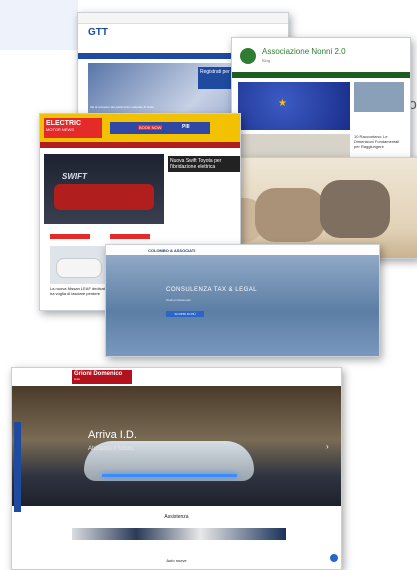 Image resolution: width=417 pixels, height=570 pixels. I want to click on colombo-sub: Studi professionali, so click(178, 300).